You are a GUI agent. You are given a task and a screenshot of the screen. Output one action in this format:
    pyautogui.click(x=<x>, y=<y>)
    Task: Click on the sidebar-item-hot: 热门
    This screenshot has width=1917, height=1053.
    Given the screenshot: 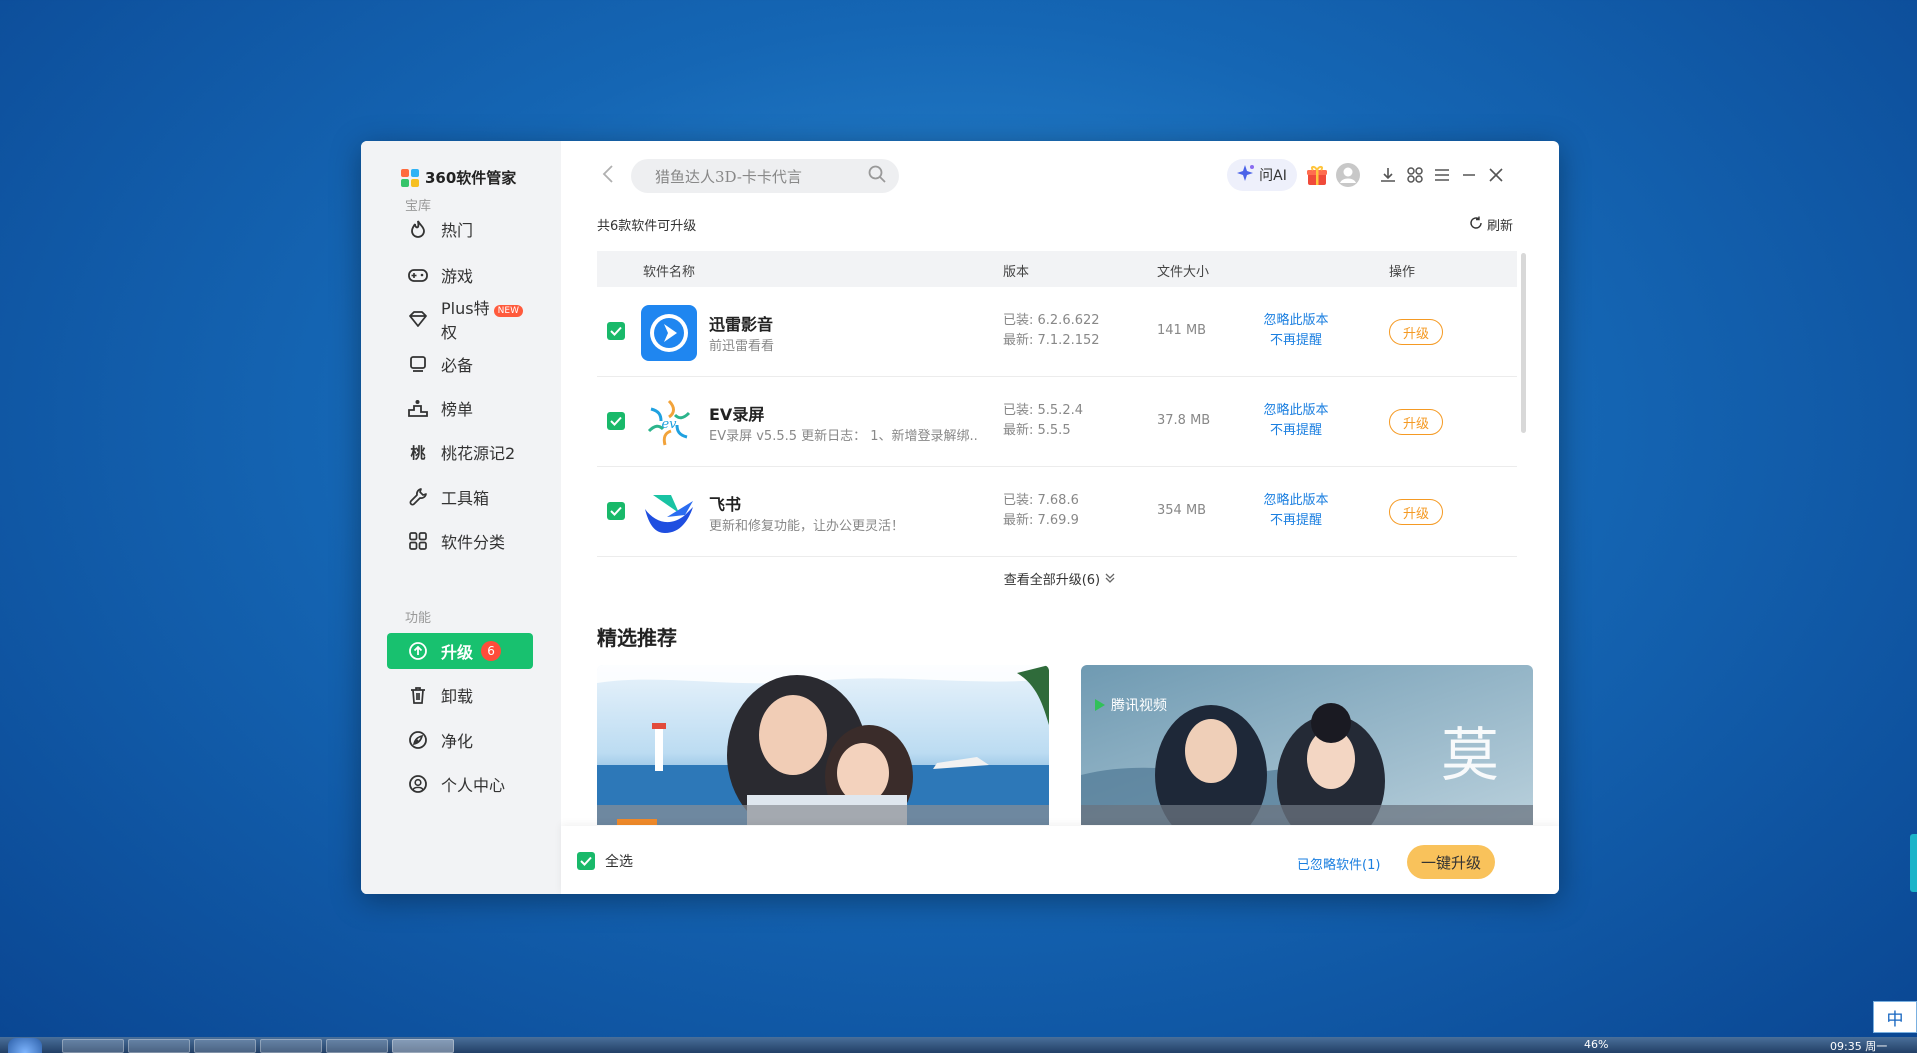 What is the action you would take?
    pyautogui.click(x=460, y=229)
    